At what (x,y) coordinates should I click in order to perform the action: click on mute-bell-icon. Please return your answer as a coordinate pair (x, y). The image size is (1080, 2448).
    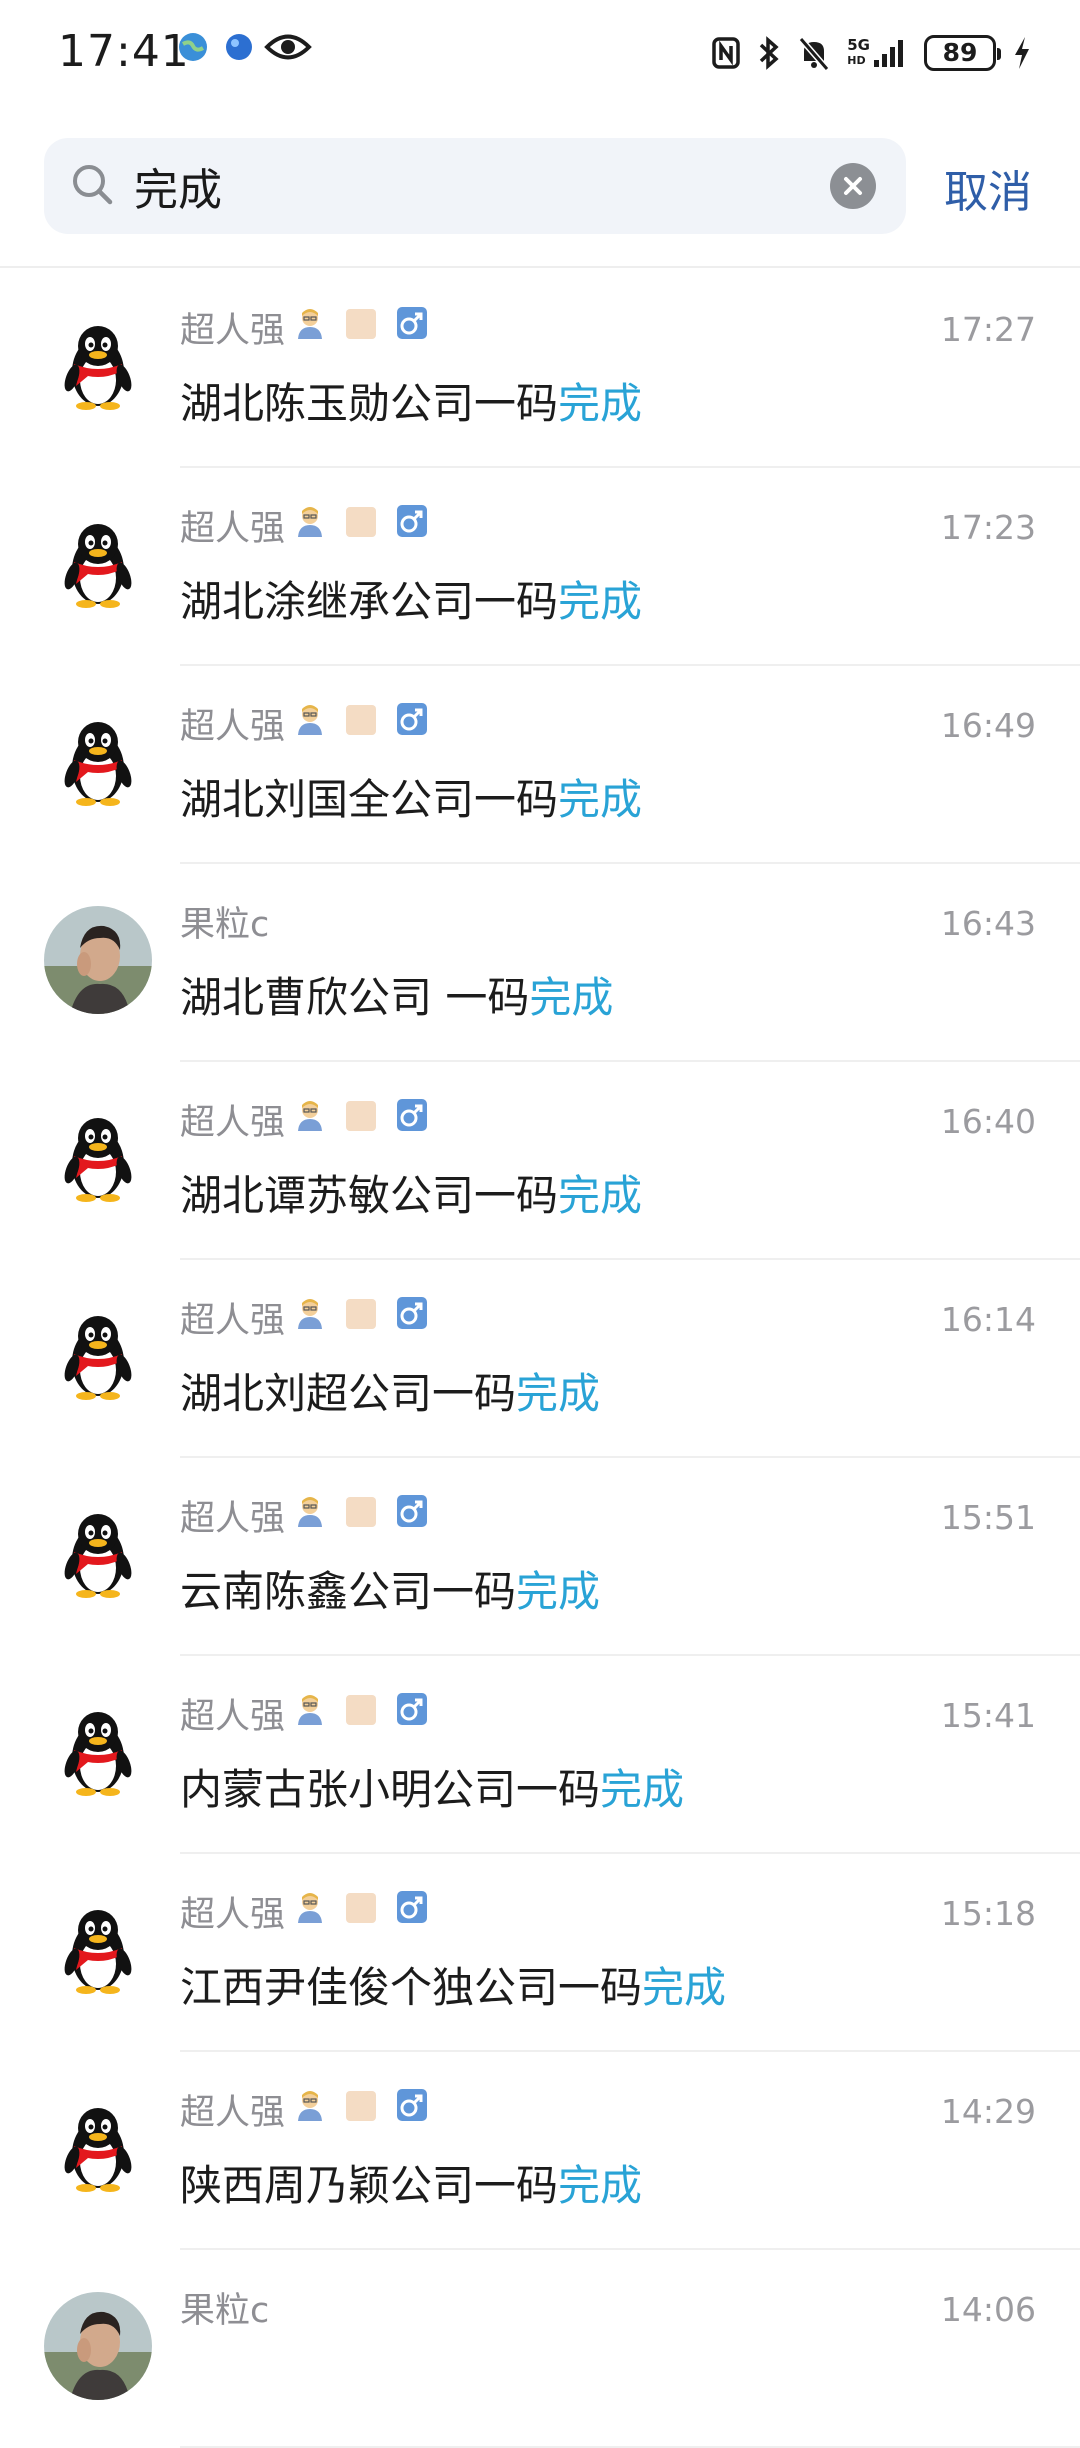
    Looking at the image, I should click on (814, 54).